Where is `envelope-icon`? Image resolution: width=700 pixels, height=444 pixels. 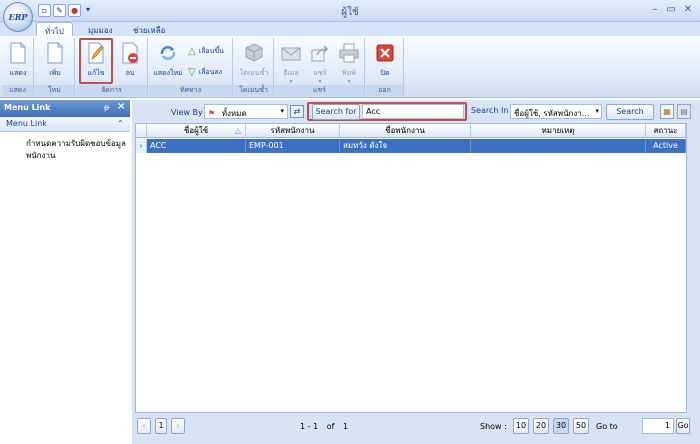
envelope-icon is located at coordinates (291, 54).